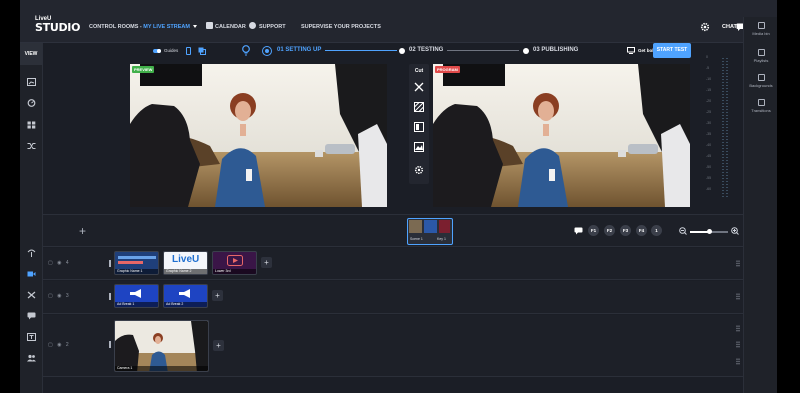 The width and height of the screenshot is (800, 393). What do you see at coordinates (235, 260) in the screenshot?
I see `play-icon` at bounding box center [235, 260].